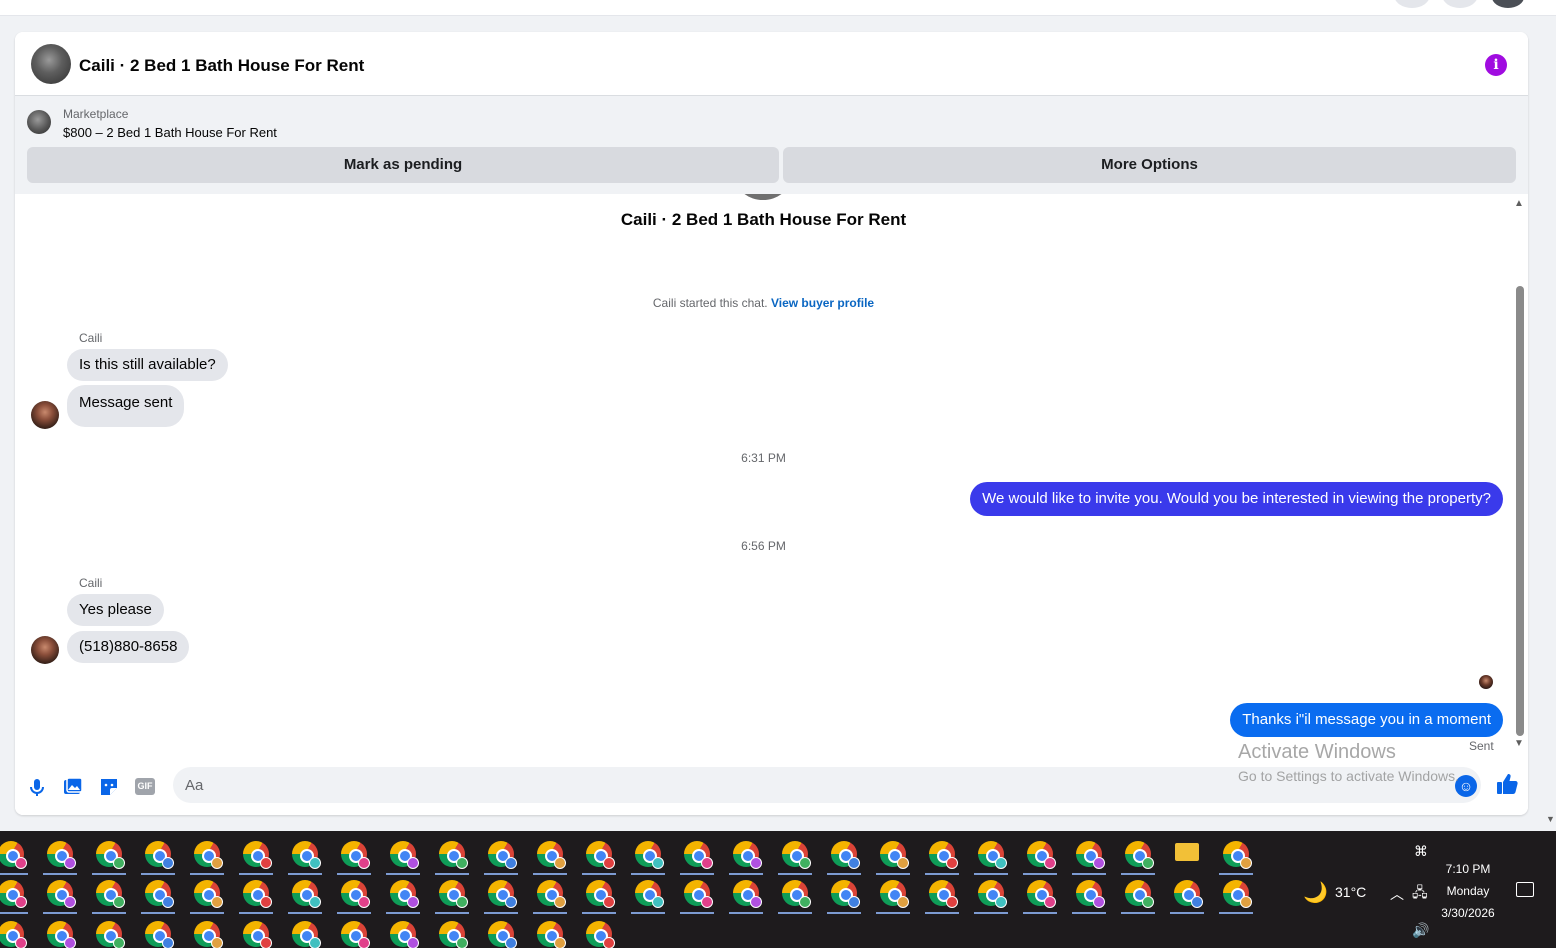  Describe the element at coordinates (1420, 930) in the screenshot. I see `volume-icon: 🔊` at that location.